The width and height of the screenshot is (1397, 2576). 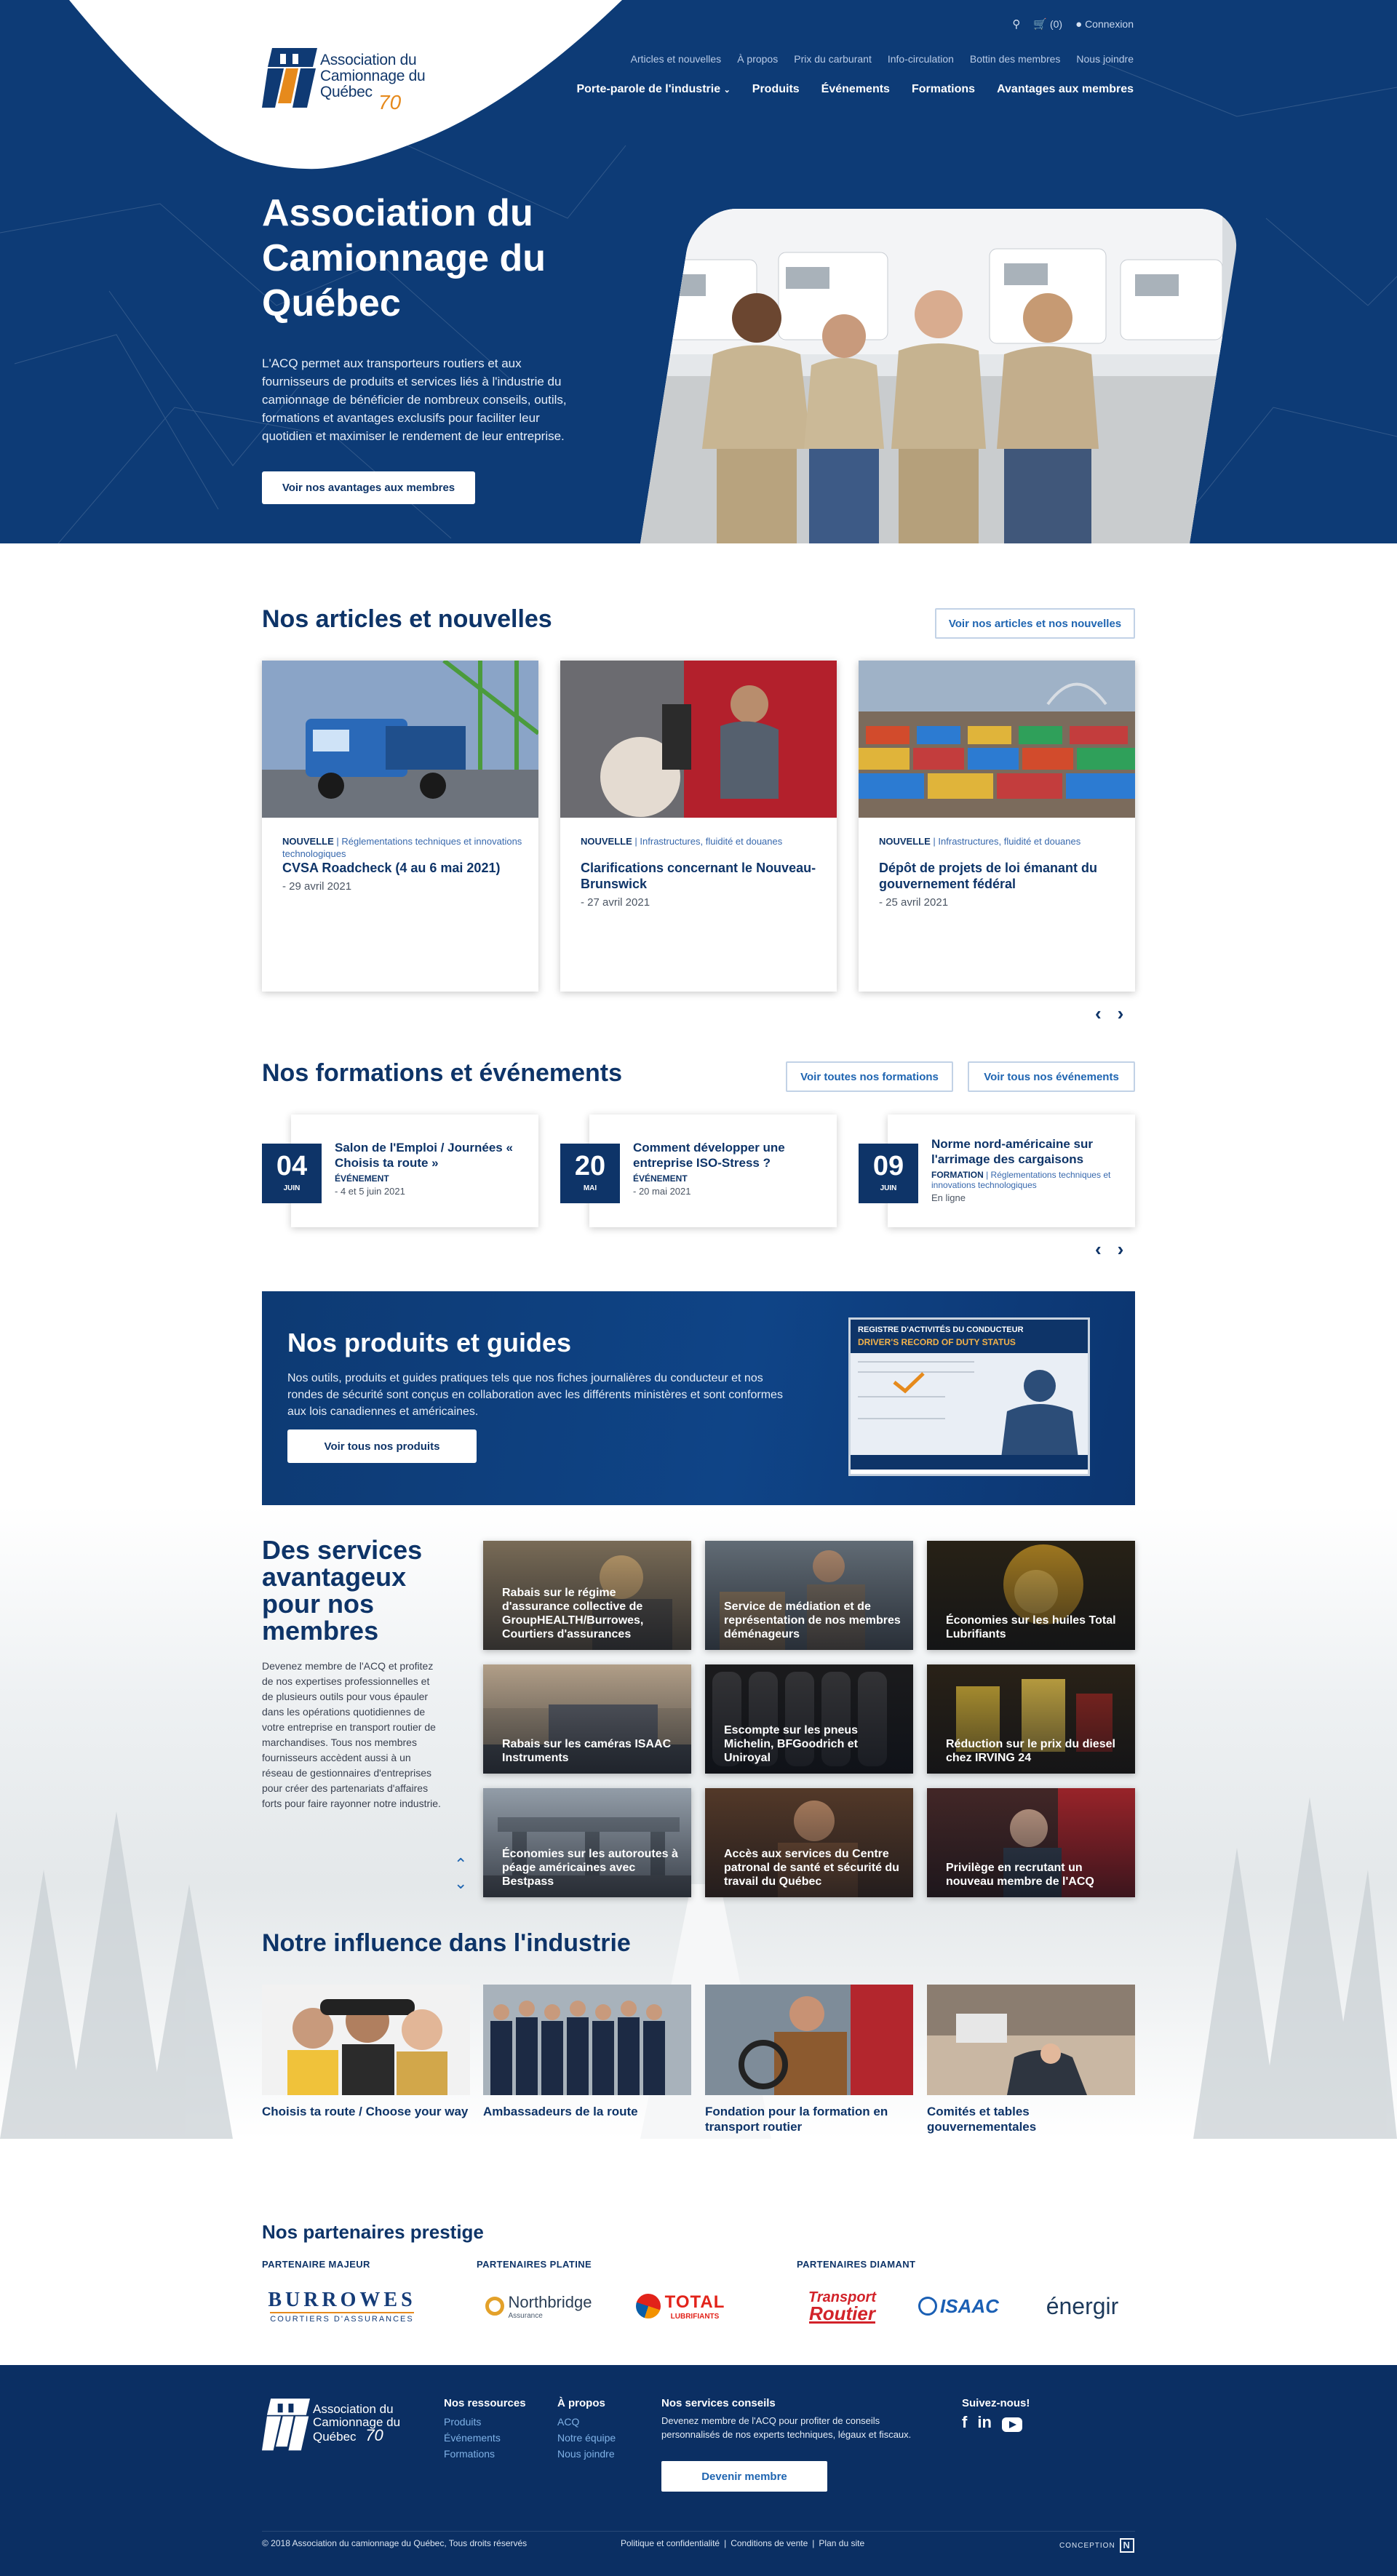 What do you see at coordinates (400, 739) in the screenshot?
I see `article-image-truck` at bounding box center [400, 739].